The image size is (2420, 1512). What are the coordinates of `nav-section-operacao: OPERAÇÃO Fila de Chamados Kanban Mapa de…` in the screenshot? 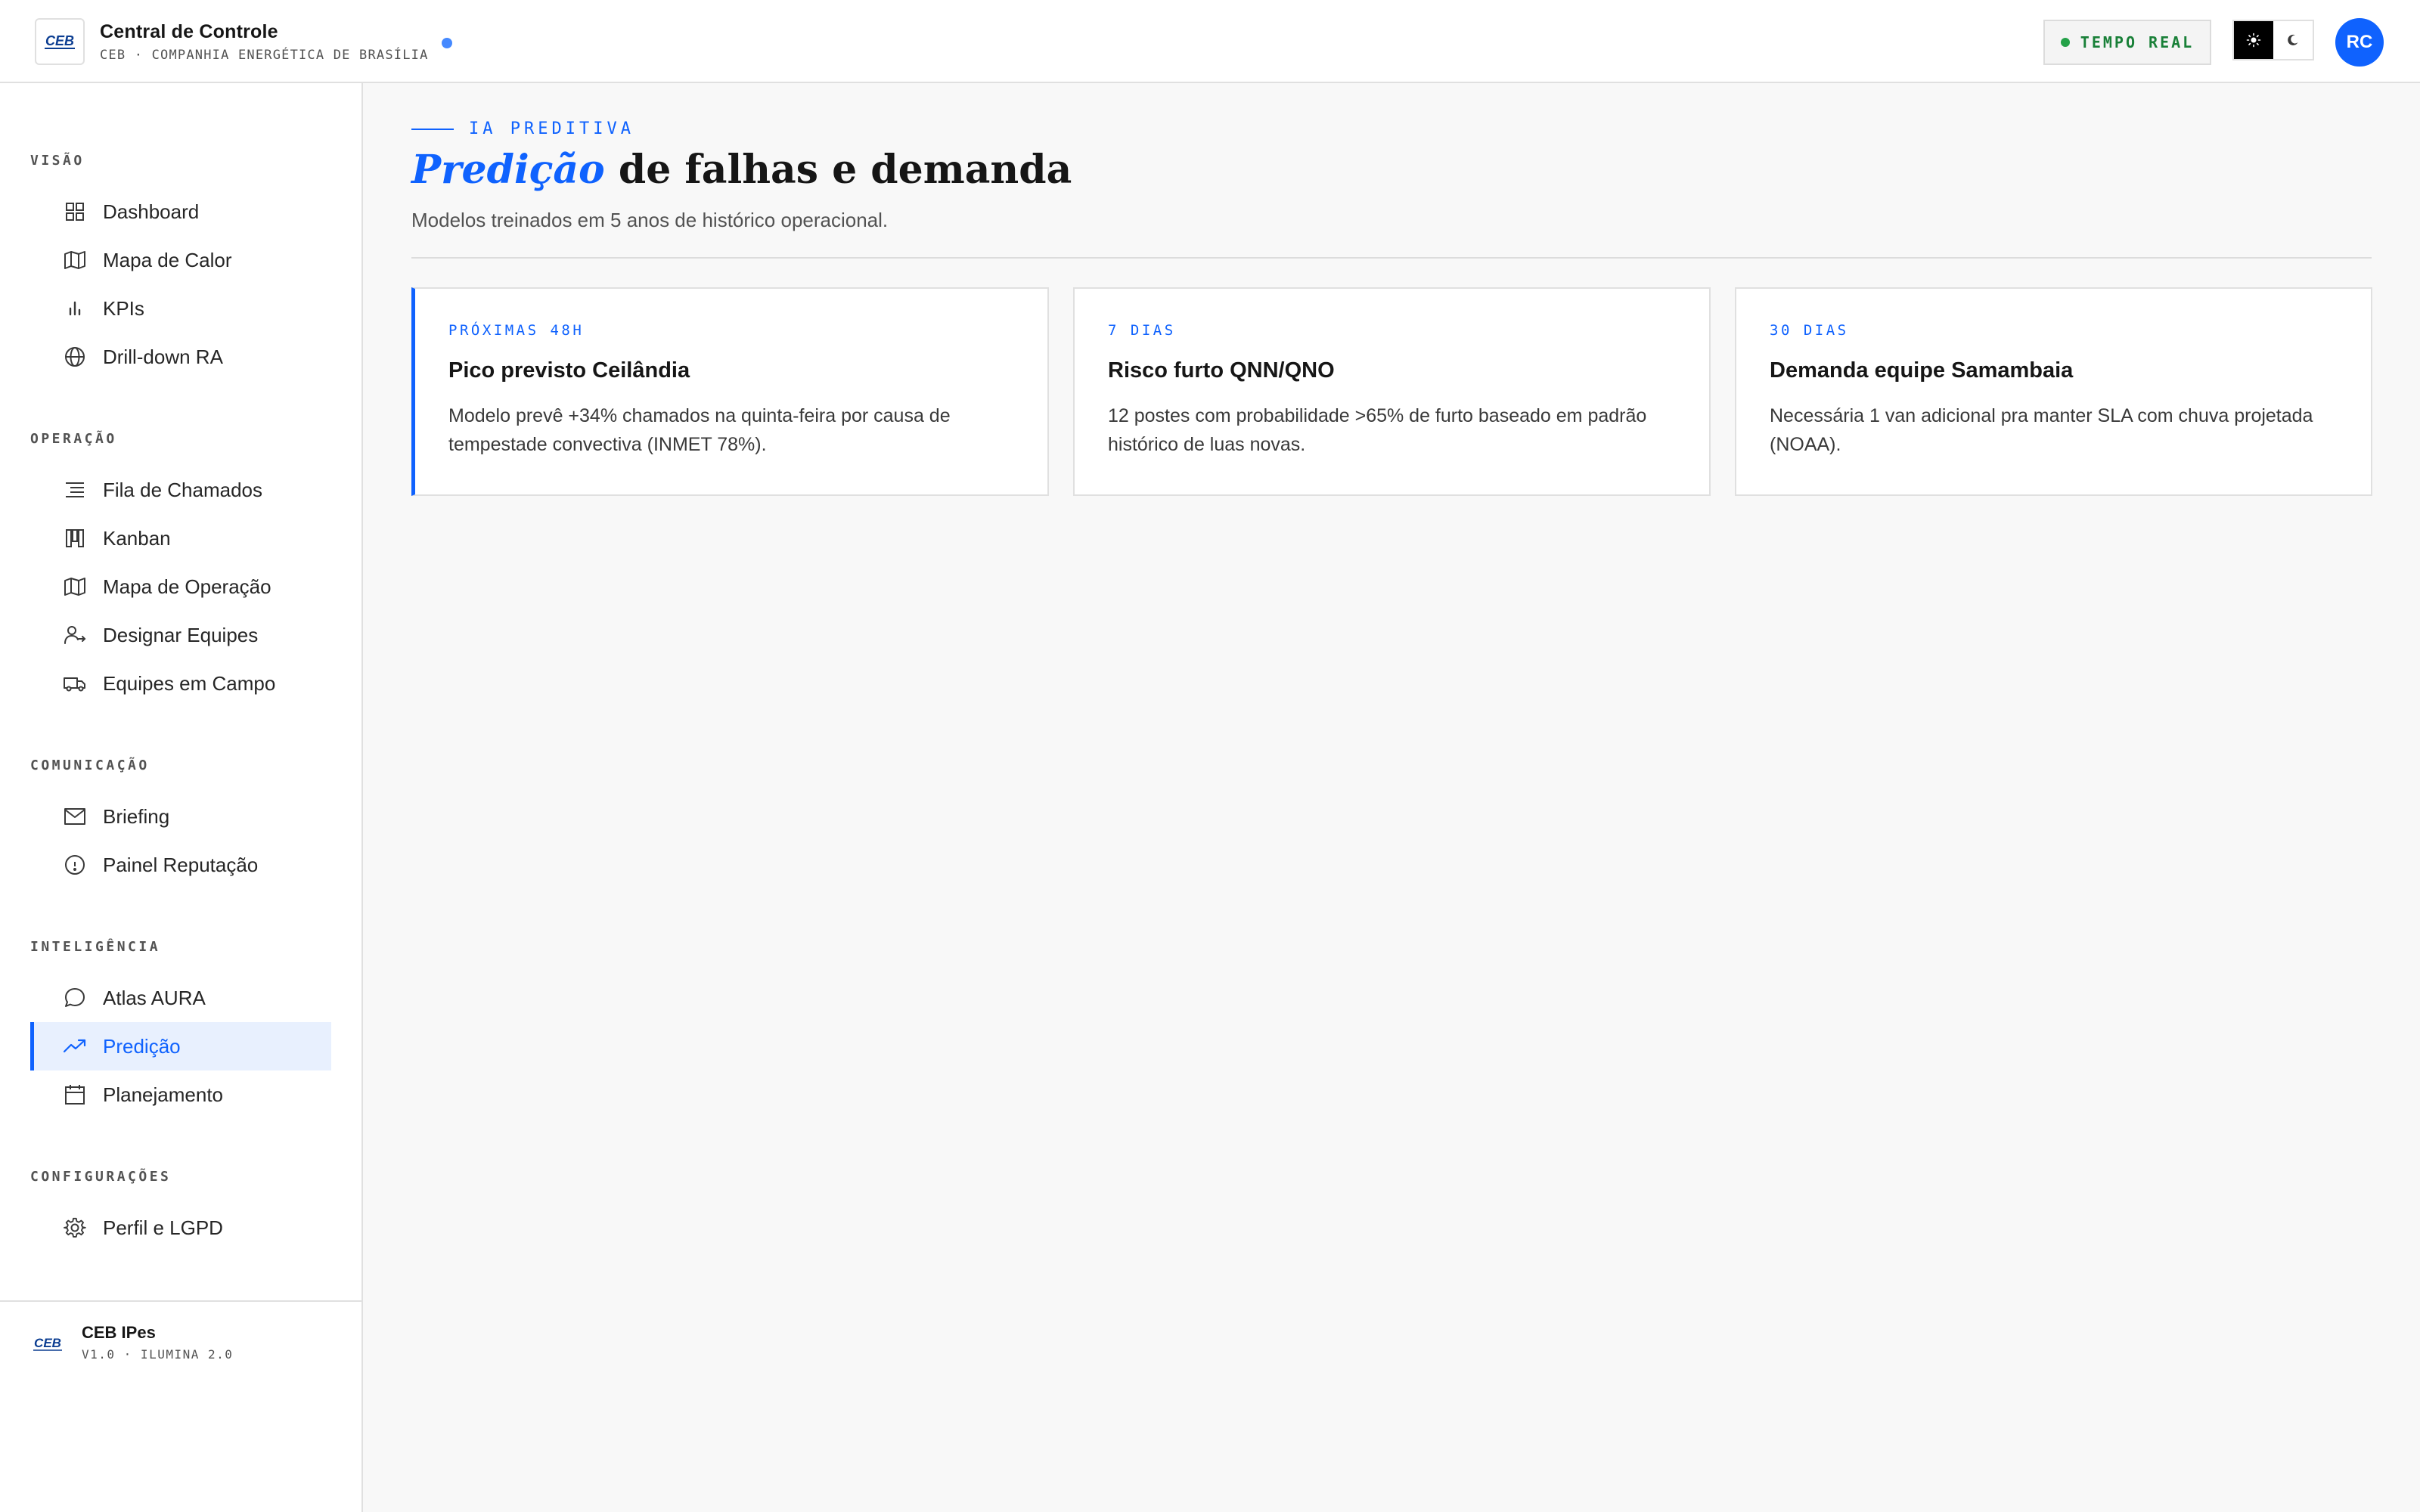 It's located at (181, 569).